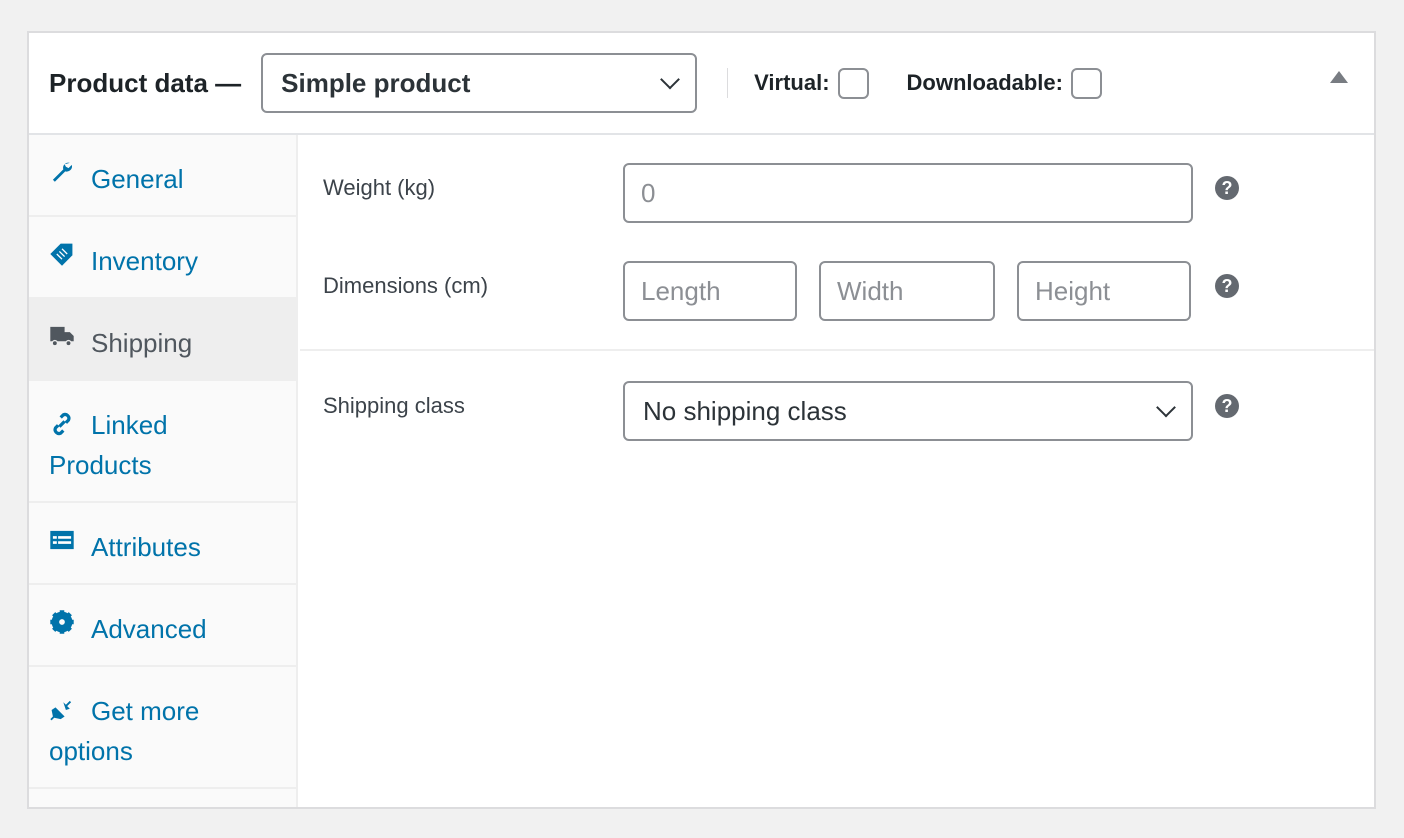  Describe the element at coordinates (146, 547) in the screenshot. I see `tab-label: Attributes` at that location.